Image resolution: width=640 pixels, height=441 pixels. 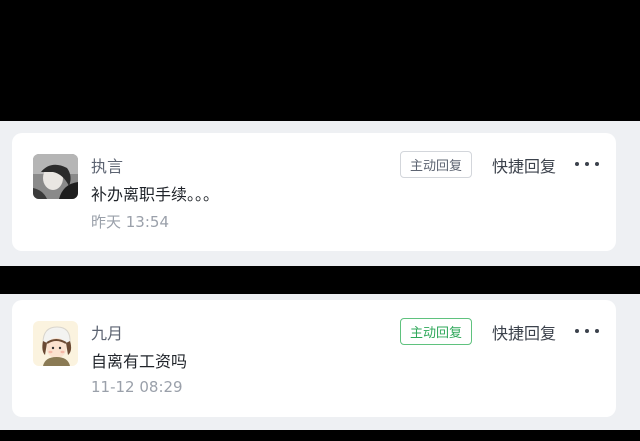 I want to click on comment-text: 补办离职手续。。。, so click(x=155, y=194).